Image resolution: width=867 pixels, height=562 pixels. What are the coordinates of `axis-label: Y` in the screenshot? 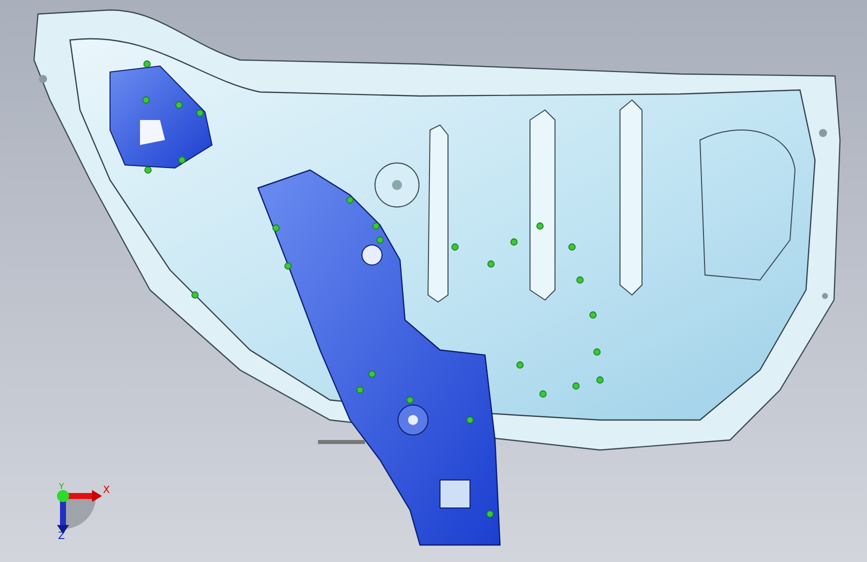 It's located at (61, 487).